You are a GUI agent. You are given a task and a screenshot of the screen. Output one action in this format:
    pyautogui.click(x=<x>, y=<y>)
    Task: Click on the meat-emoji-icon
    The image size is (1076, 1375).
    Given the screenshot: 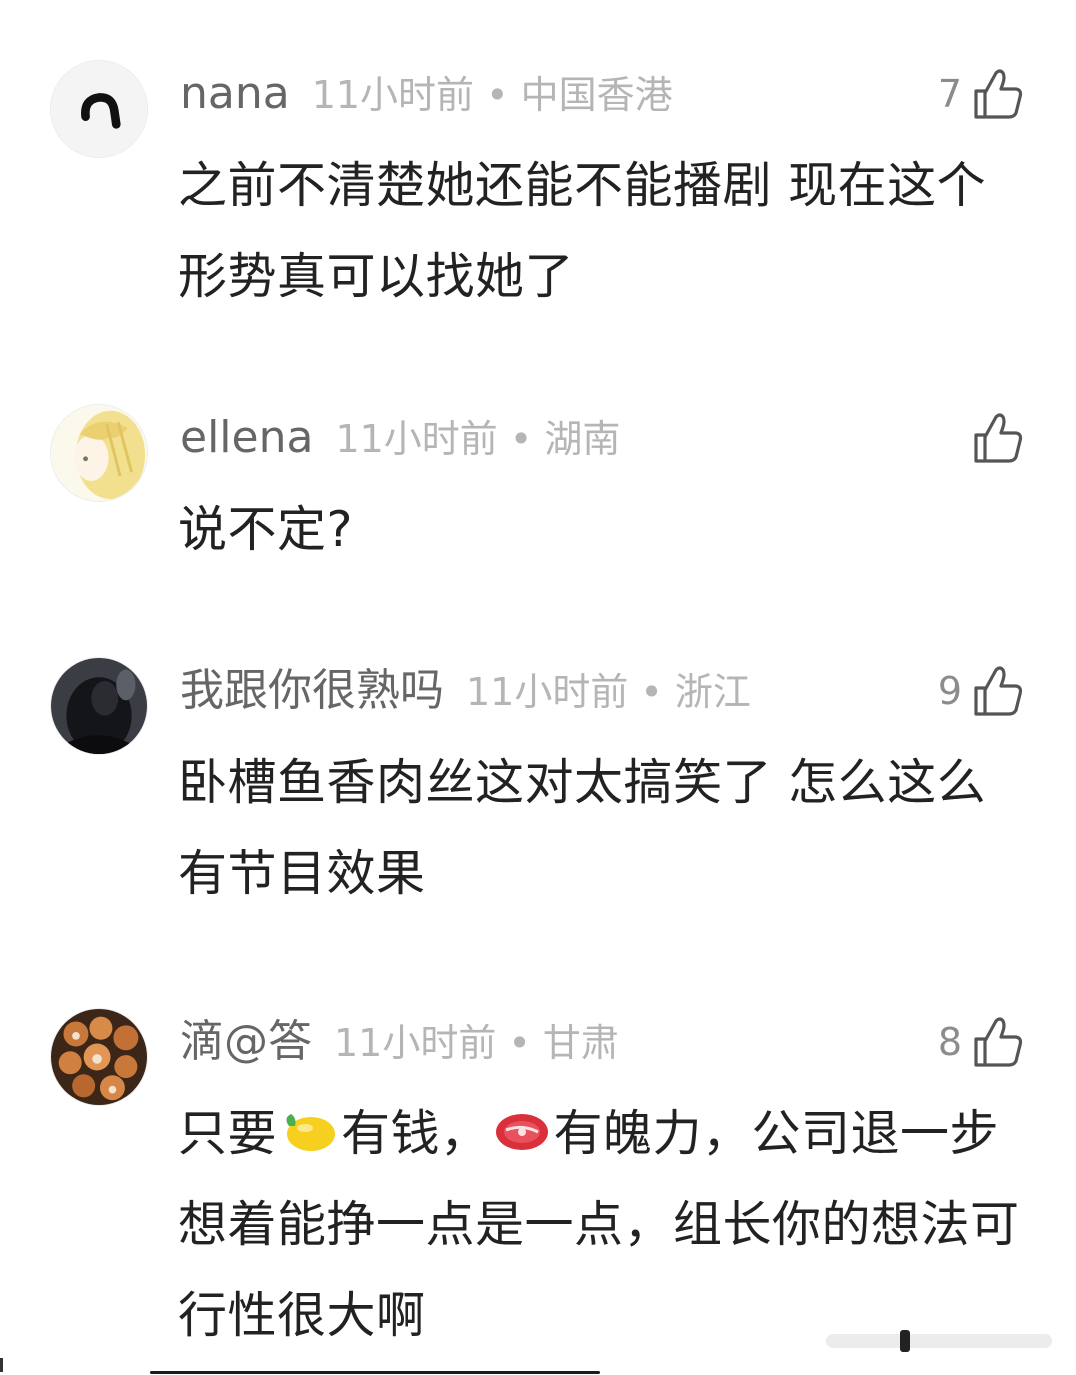 What is the action you would take?
    pyautogui.click(x=522, y=1131)
    